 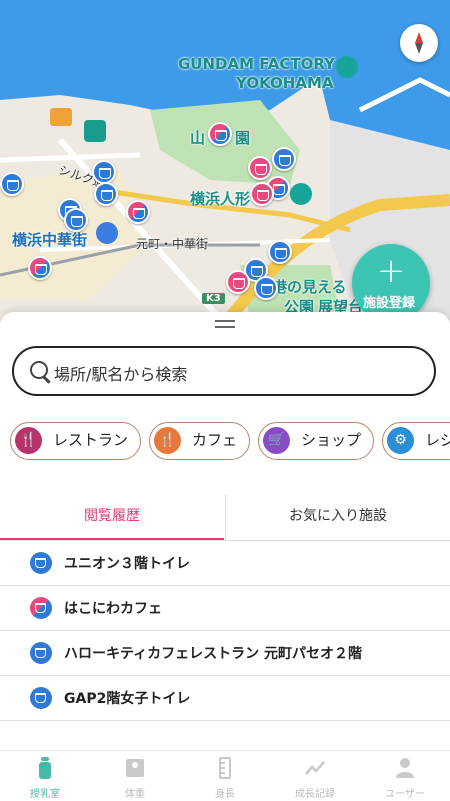 I want to click on chip-leisure: ⚙ レジ, so click(x=416, y=441).